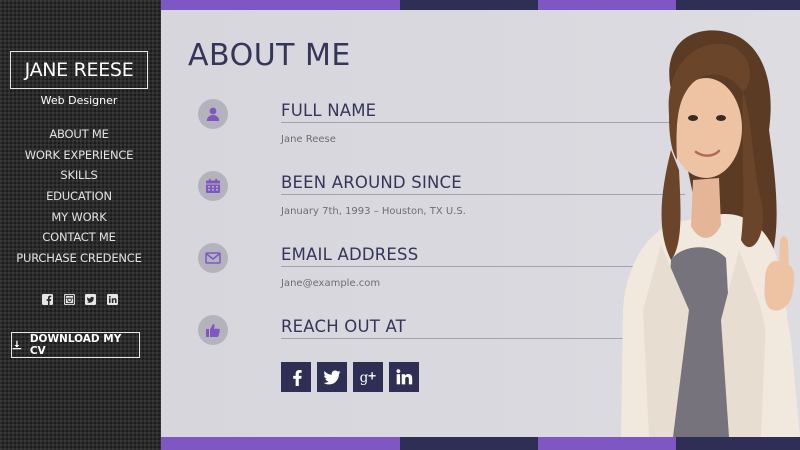 The height and width of the screenshot is (450, 800). I want to click on page-title: ABOUT ME, so click(269, 55).